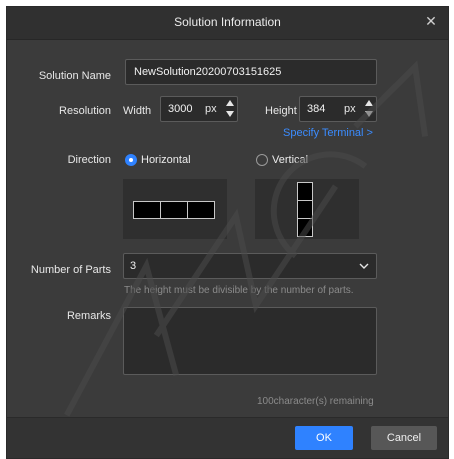 Image resolution: width=454 pixels, height=459 pixels. I want to click on width-unit: px, so click(211, 109).